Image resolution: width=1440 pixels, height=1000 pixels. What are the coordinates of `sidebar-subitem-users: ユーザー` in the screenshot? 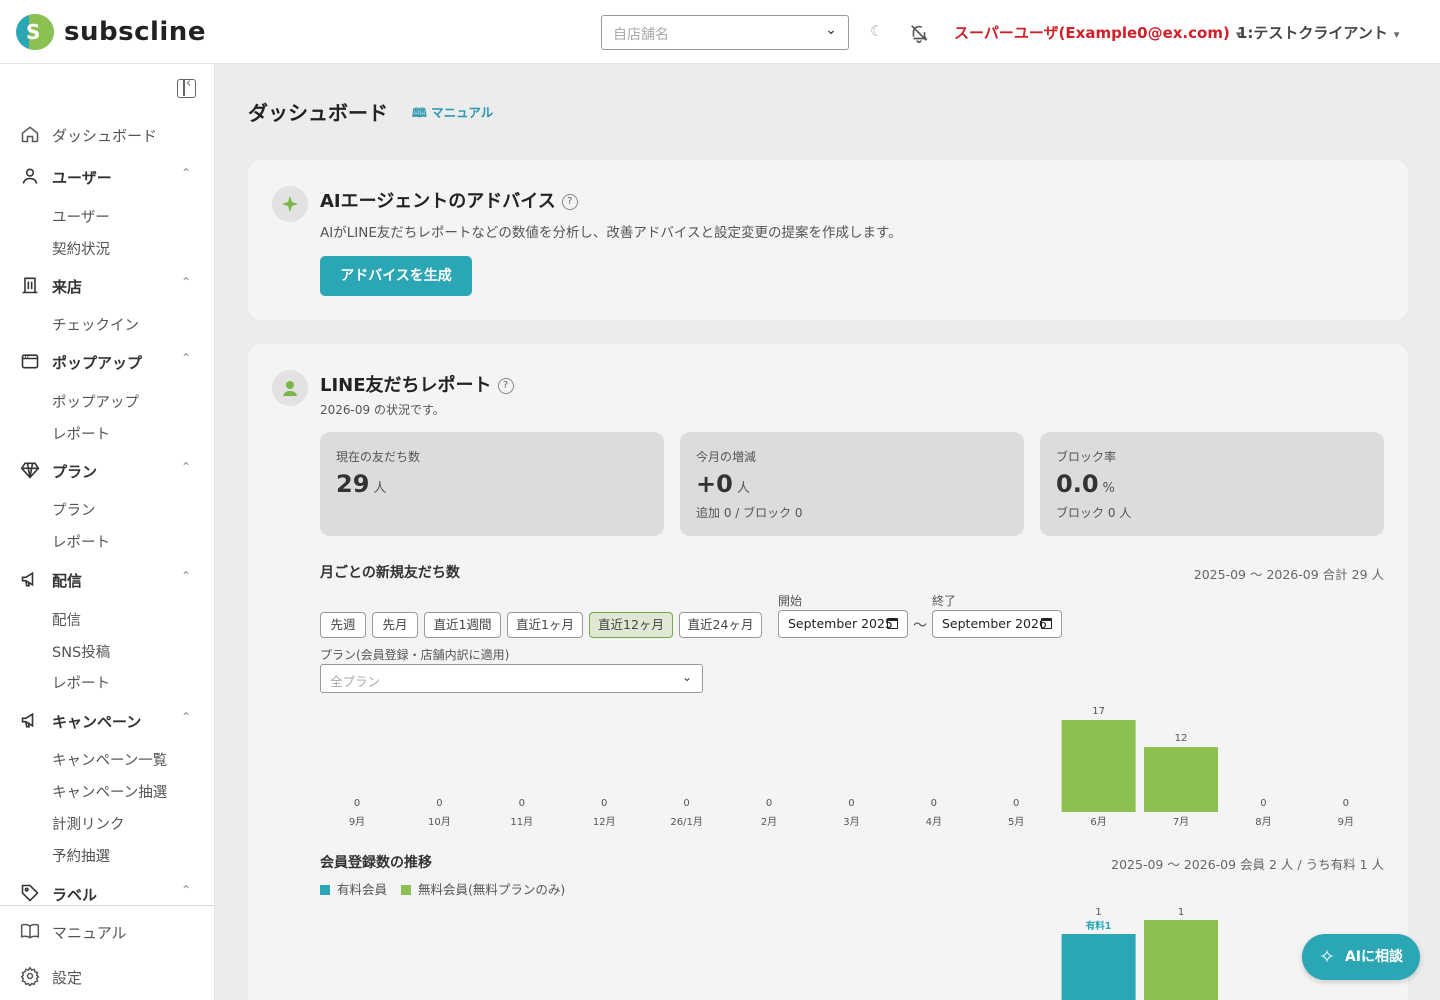 It's located at (81, 216).